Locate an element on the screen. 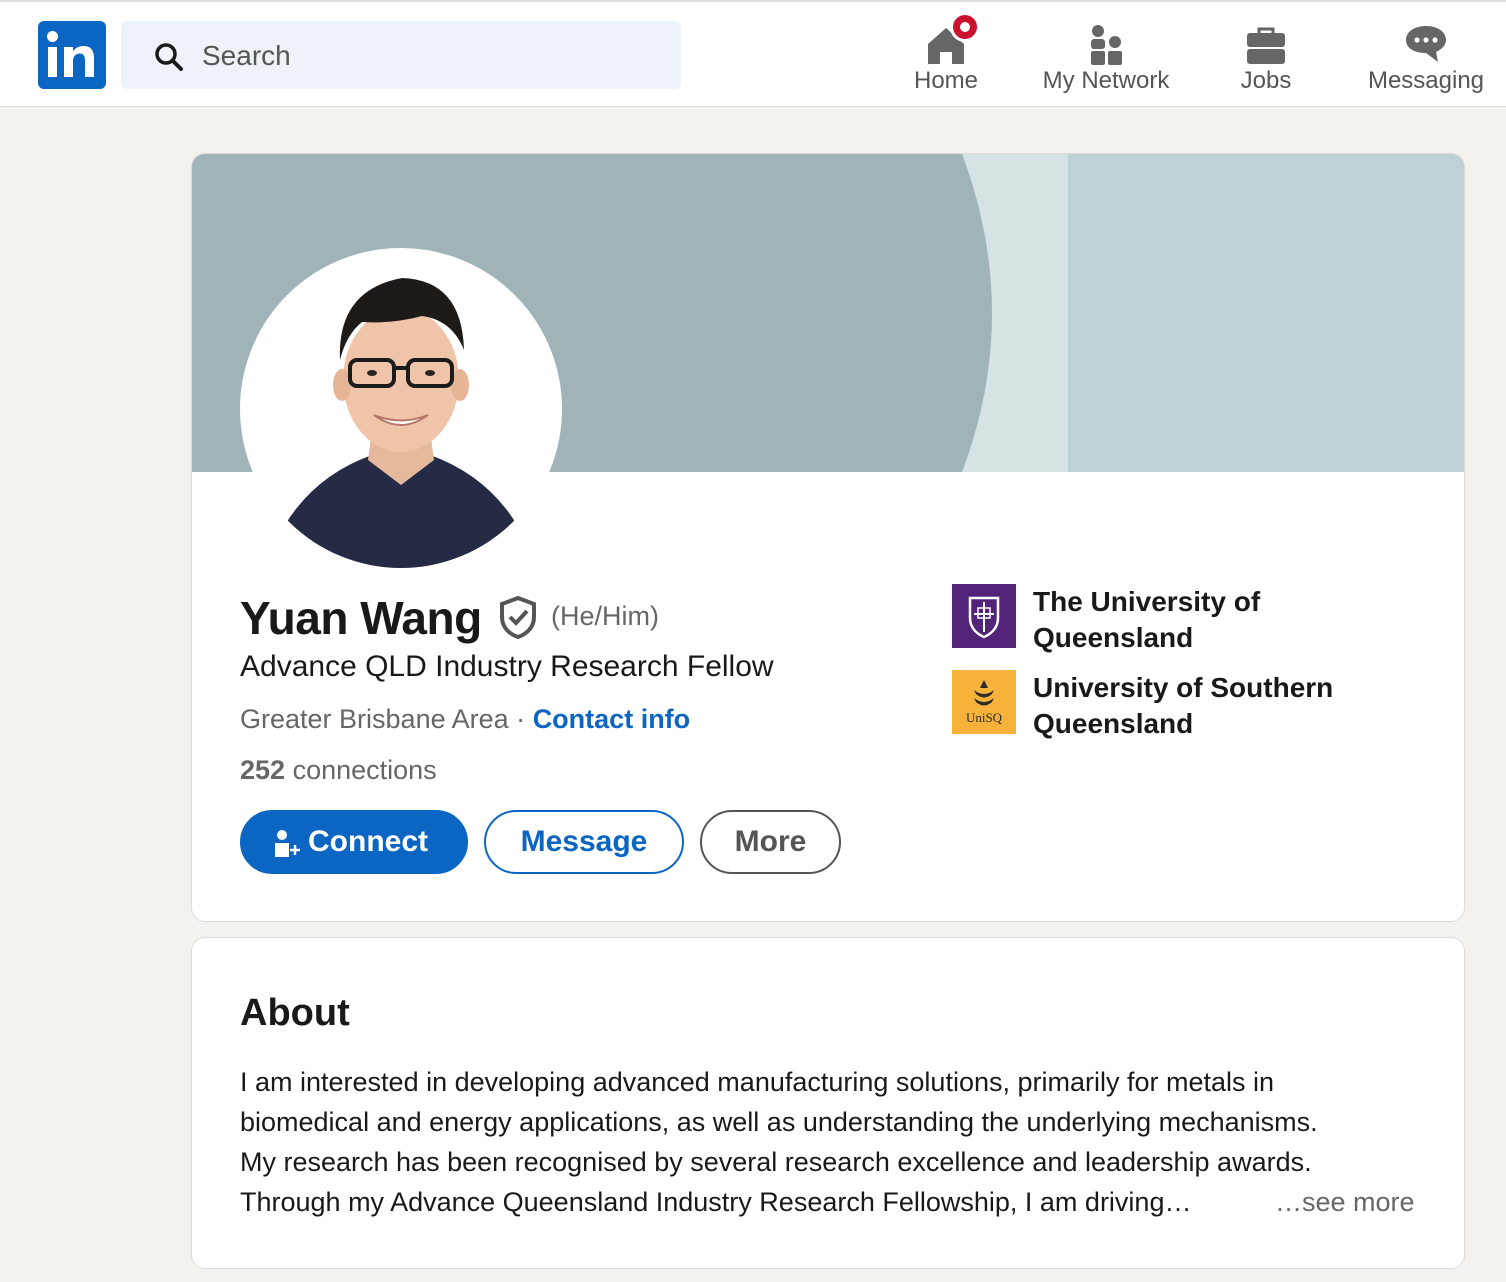  nav-my-network: My Network is located at coordinates (1106, 57).